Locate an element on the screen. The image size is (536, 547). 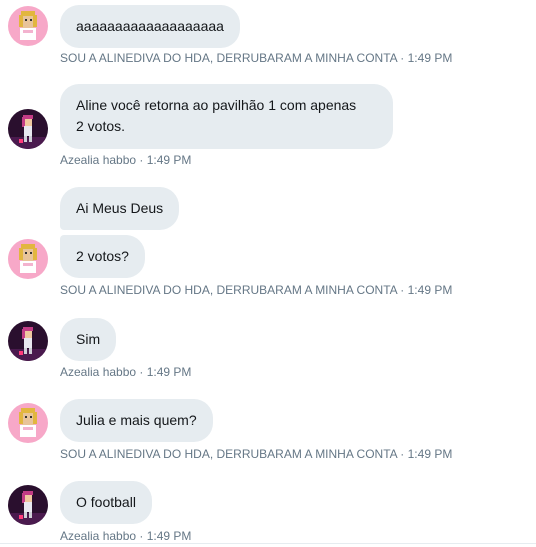
divider is located at coordinates (268, 543).